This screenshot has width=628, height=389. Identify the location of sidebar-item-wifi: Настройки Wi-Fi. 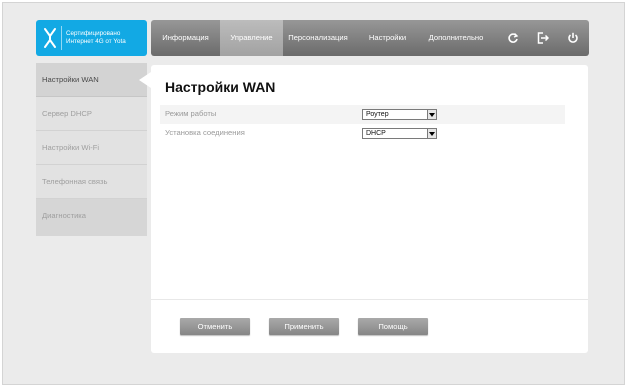
(91, 148).